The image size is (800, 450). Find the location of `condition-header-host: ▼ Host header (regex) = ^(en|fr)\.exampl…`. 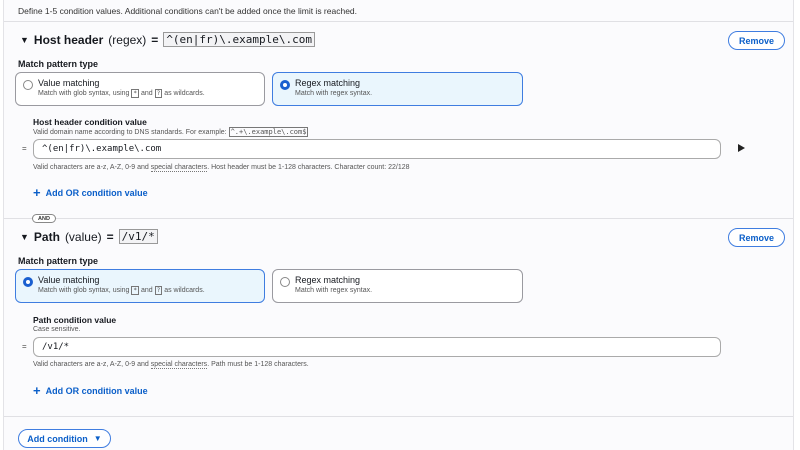

condition-header-host: ▼ Host header (regex) = ^(en|fr)\.exampl… is located at coordinates (168, 39).